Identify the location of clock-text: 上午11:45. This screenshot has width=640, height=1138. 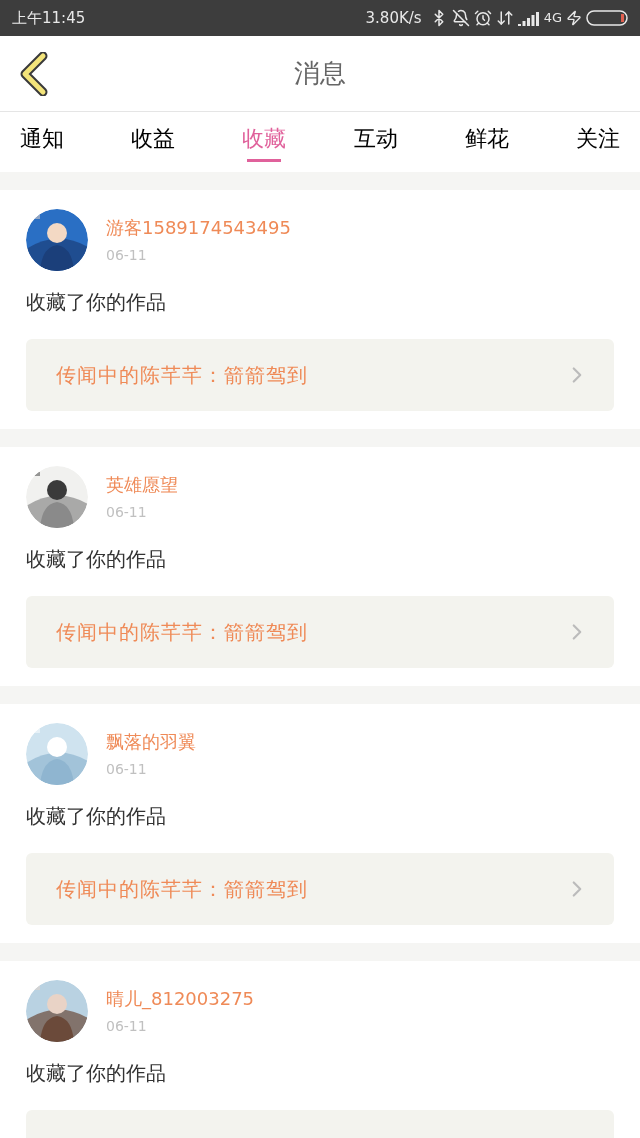
(49, 18).